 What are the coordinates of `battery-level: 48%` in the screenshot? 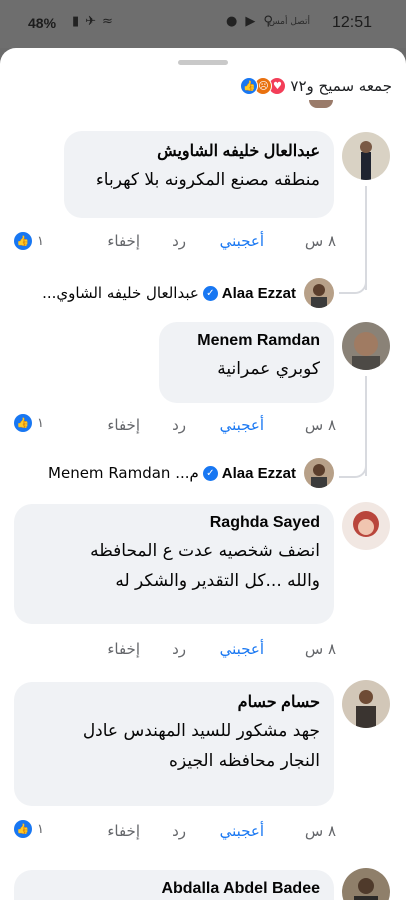 It's located at (42, 23).